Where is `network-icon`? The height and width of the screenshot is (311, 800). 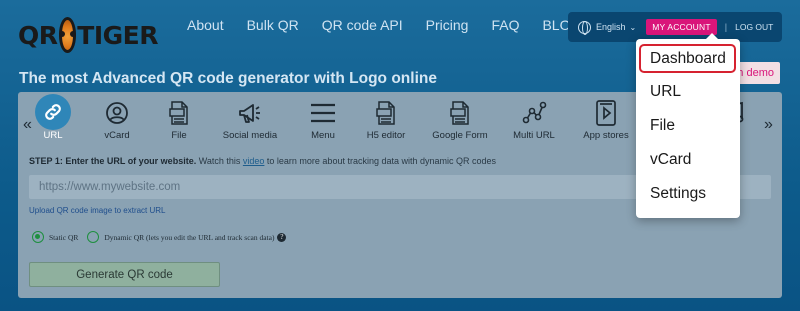
network-icon is located at coordinates (534, 113).